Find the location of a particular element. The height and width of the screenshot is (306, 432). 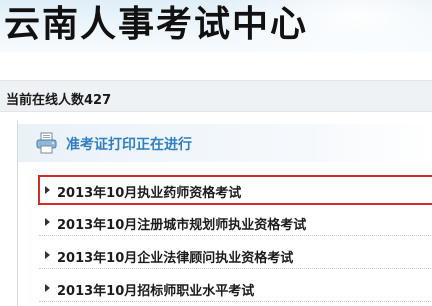

exam-list-item-2: 2013年10月注册城市规划师执业资格考试 is located at coordinates (235, 222).